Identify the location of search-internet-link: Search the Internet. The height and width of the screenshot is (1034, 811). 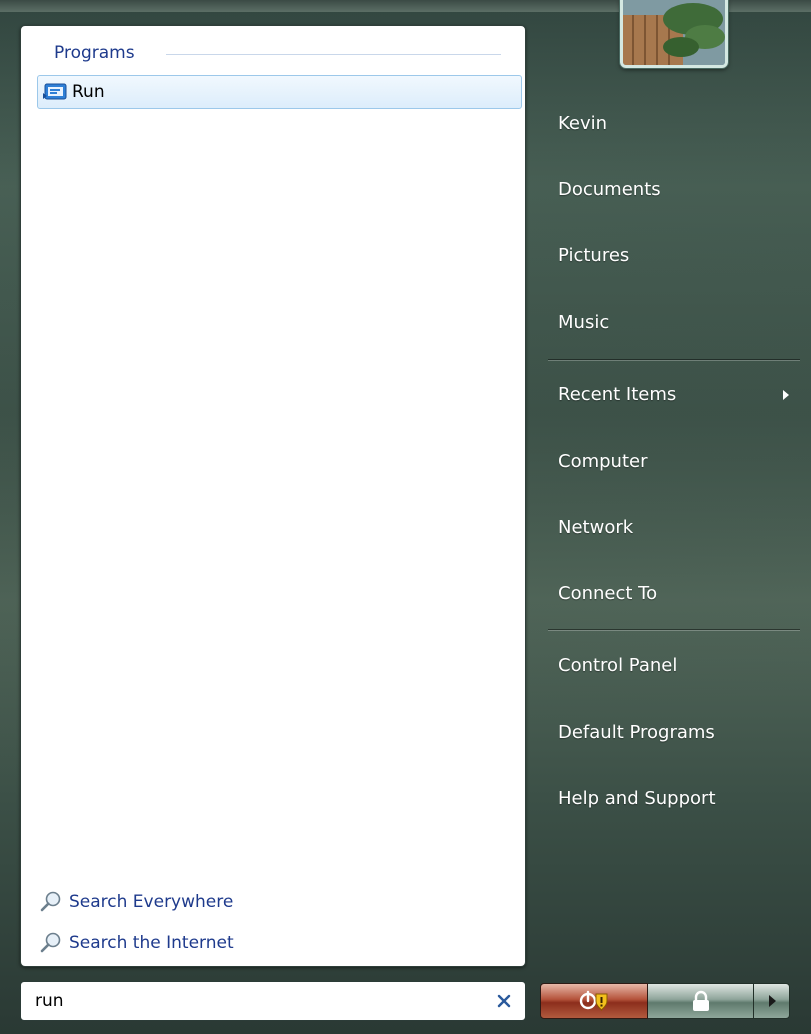
(136, 943).